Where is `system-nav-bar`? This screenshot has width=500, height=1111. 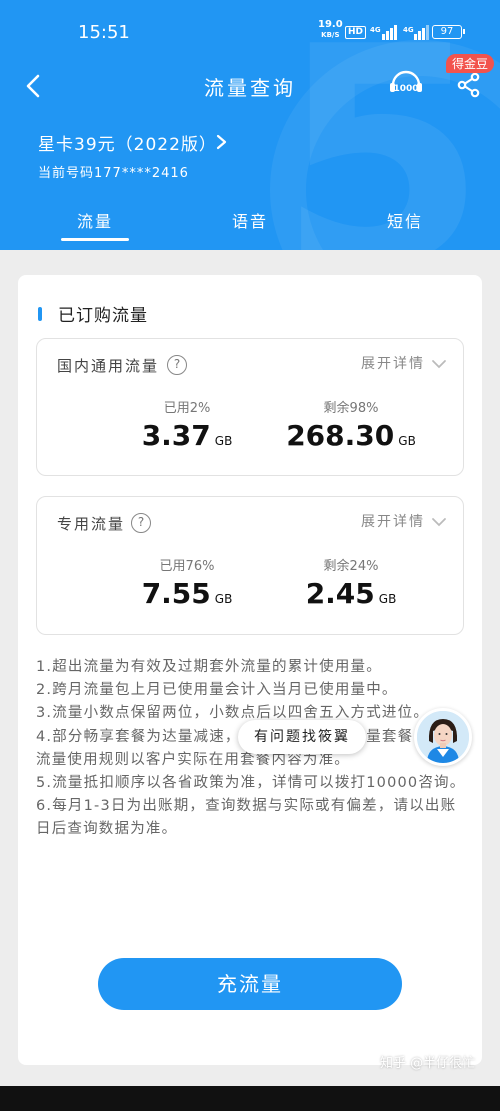 system-nav-bar is located at coordinates (250, 1098).